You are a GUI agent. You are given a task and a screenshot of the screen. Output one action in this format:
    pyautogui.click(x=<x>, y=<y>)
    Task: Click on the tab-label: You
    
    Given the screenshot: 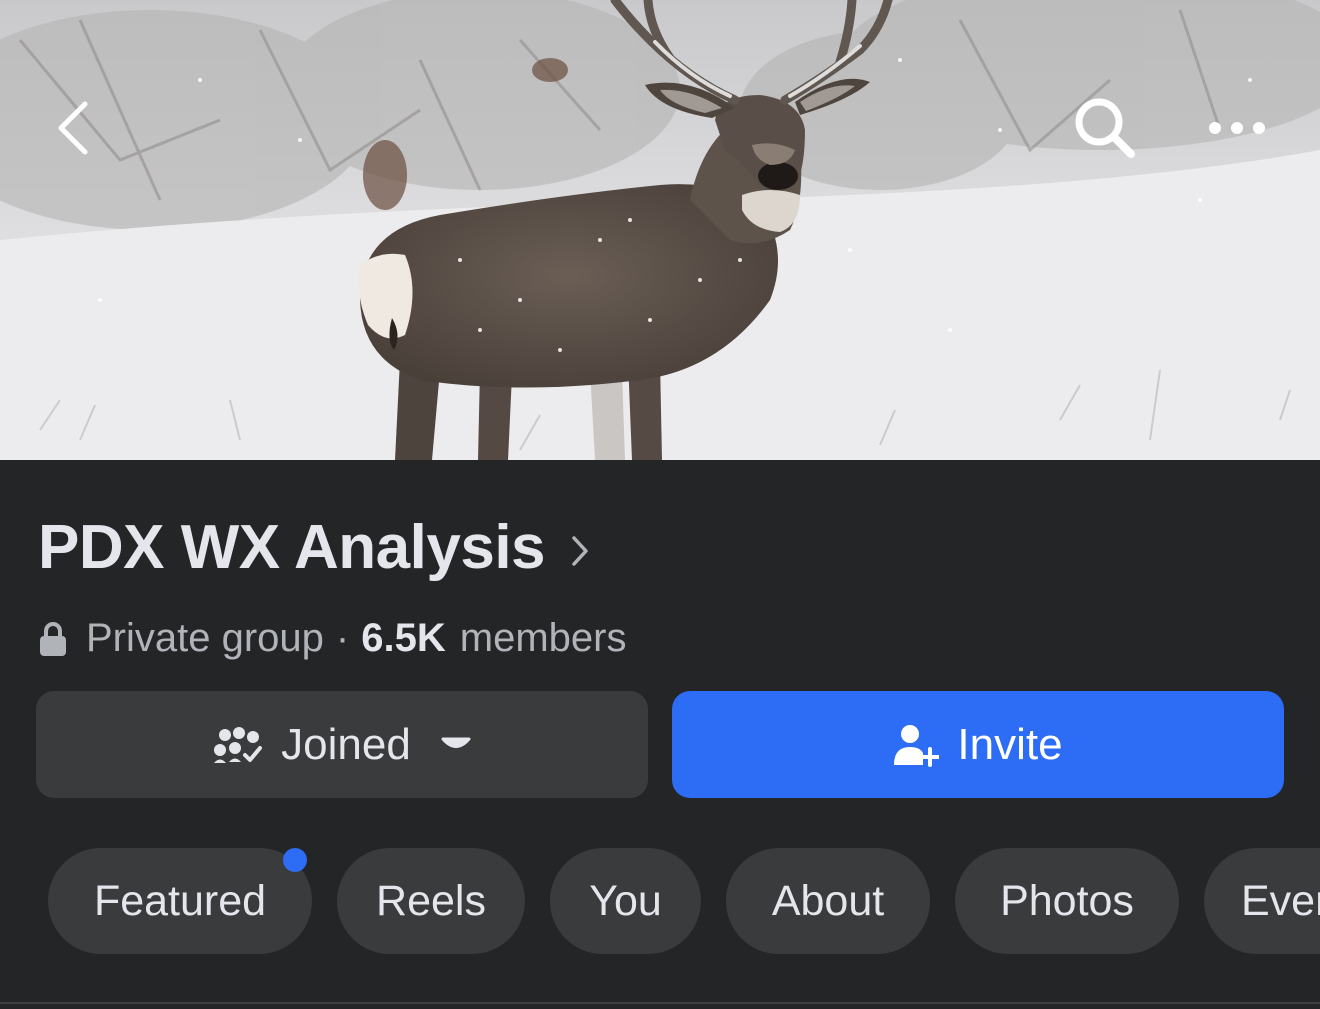 What is the action you would take?
    pyautogui.click(x=625, y=900)
    